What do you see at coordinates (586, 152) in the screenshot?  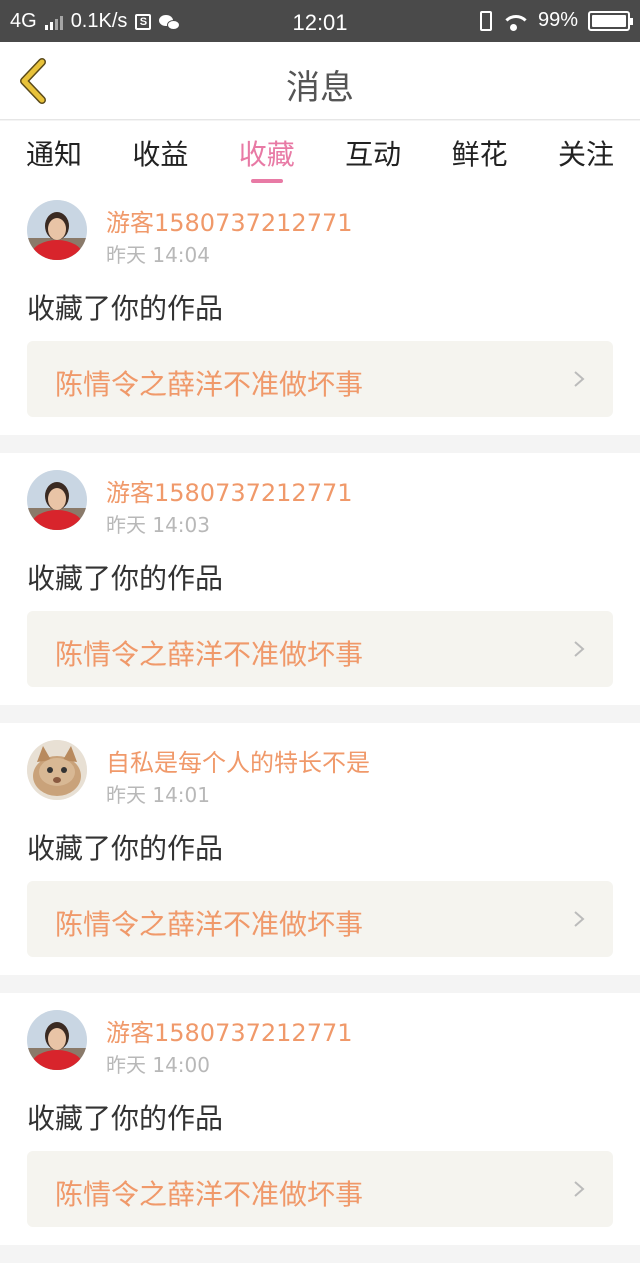 I see `tab-follow: 关注` at bounding box center [586, 152].